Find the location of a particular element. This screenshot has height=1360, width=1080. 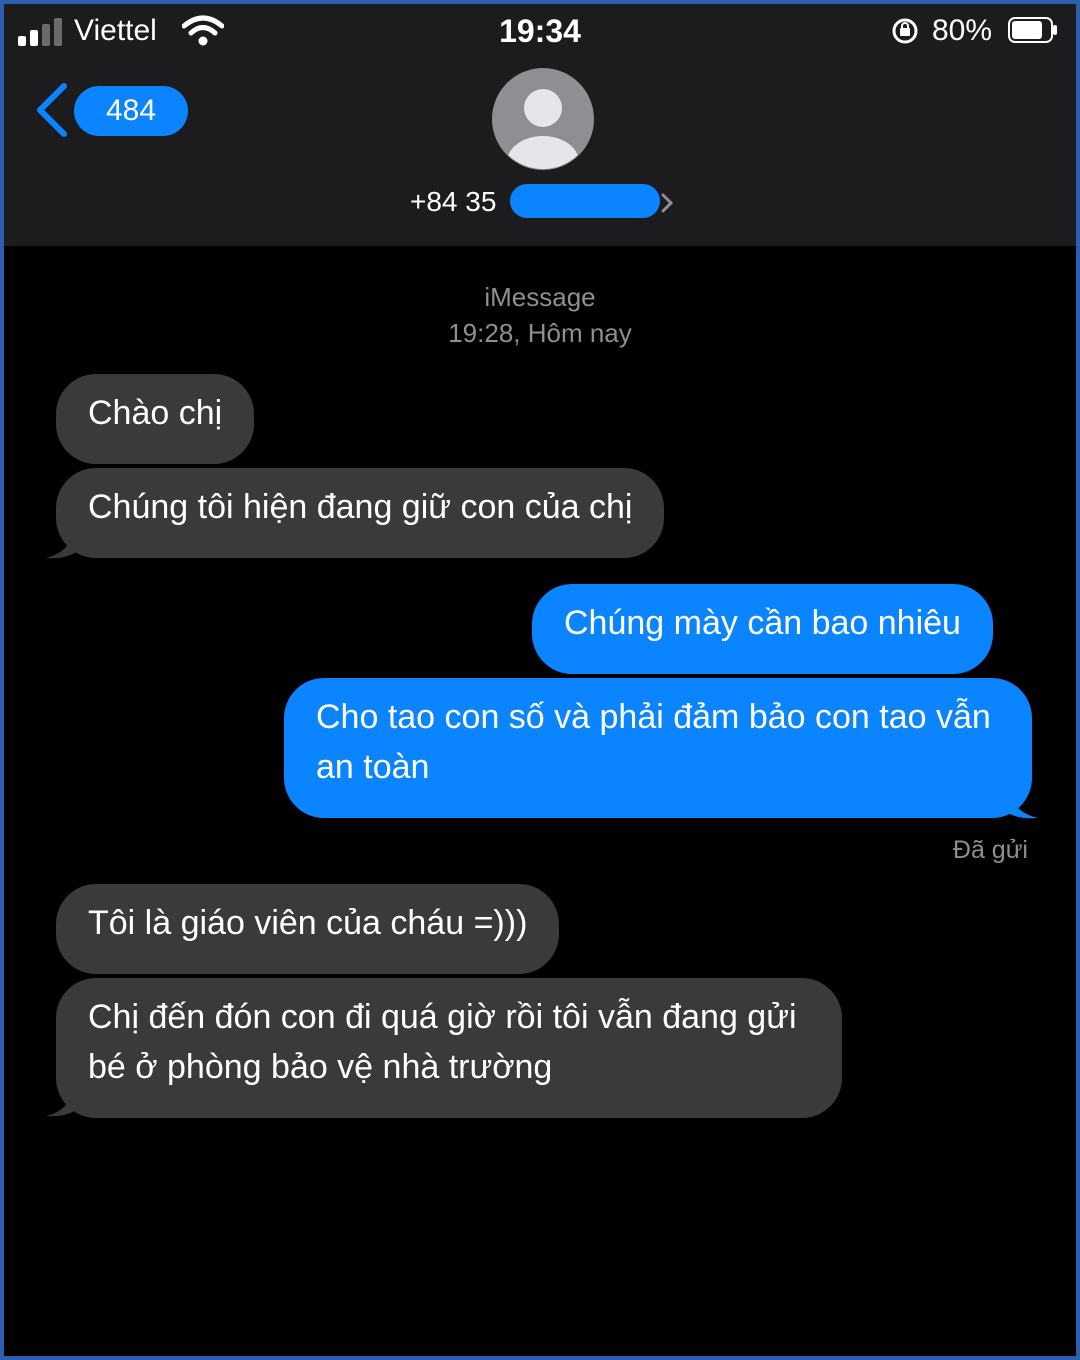

message-text: Tôi là giáo viên của cháu =))) is located at coordinates (308, 923).